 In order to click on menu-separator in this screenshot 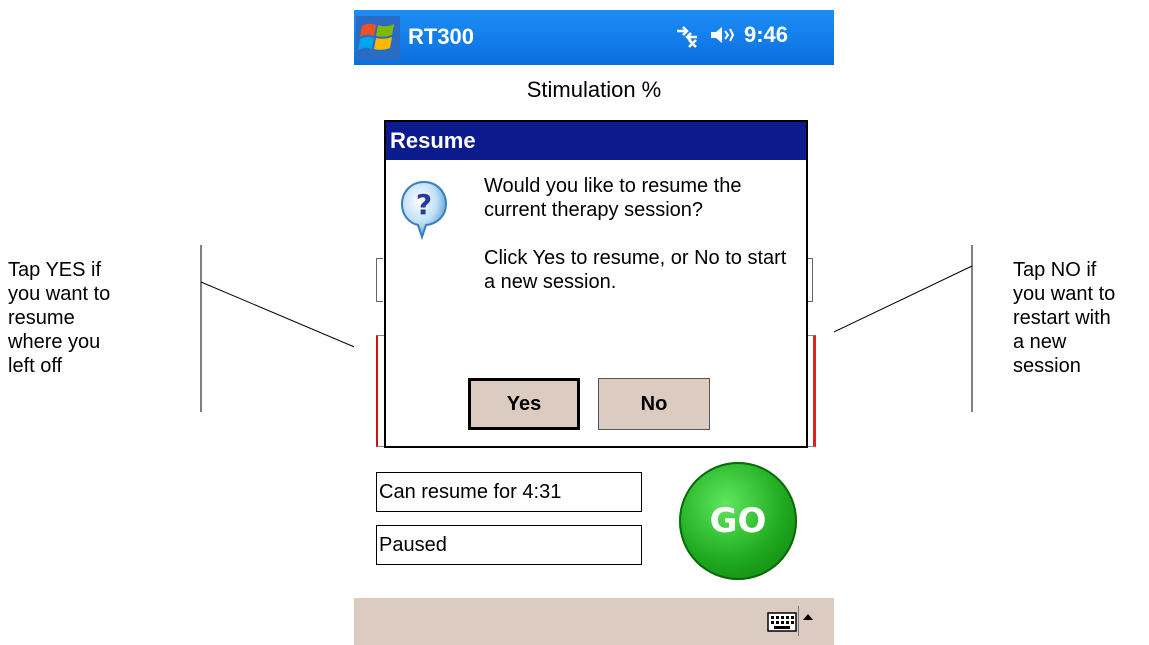, I will do `click(798, 621)`.